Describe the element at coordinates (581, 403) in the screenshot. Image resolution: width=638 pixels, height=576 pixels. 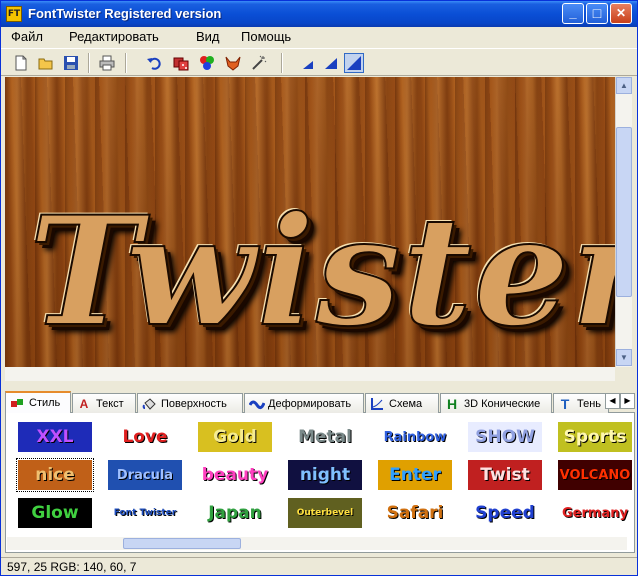
I see `tab-shadow: T Тень` at that location.